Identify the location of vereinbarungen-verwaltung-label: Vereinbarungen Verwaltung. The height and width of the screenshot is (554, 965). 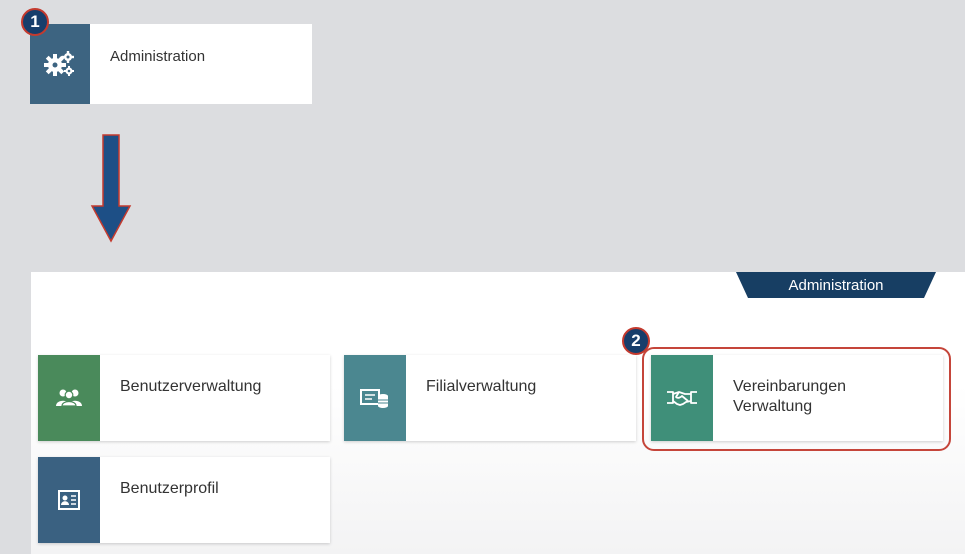
(789, 396).